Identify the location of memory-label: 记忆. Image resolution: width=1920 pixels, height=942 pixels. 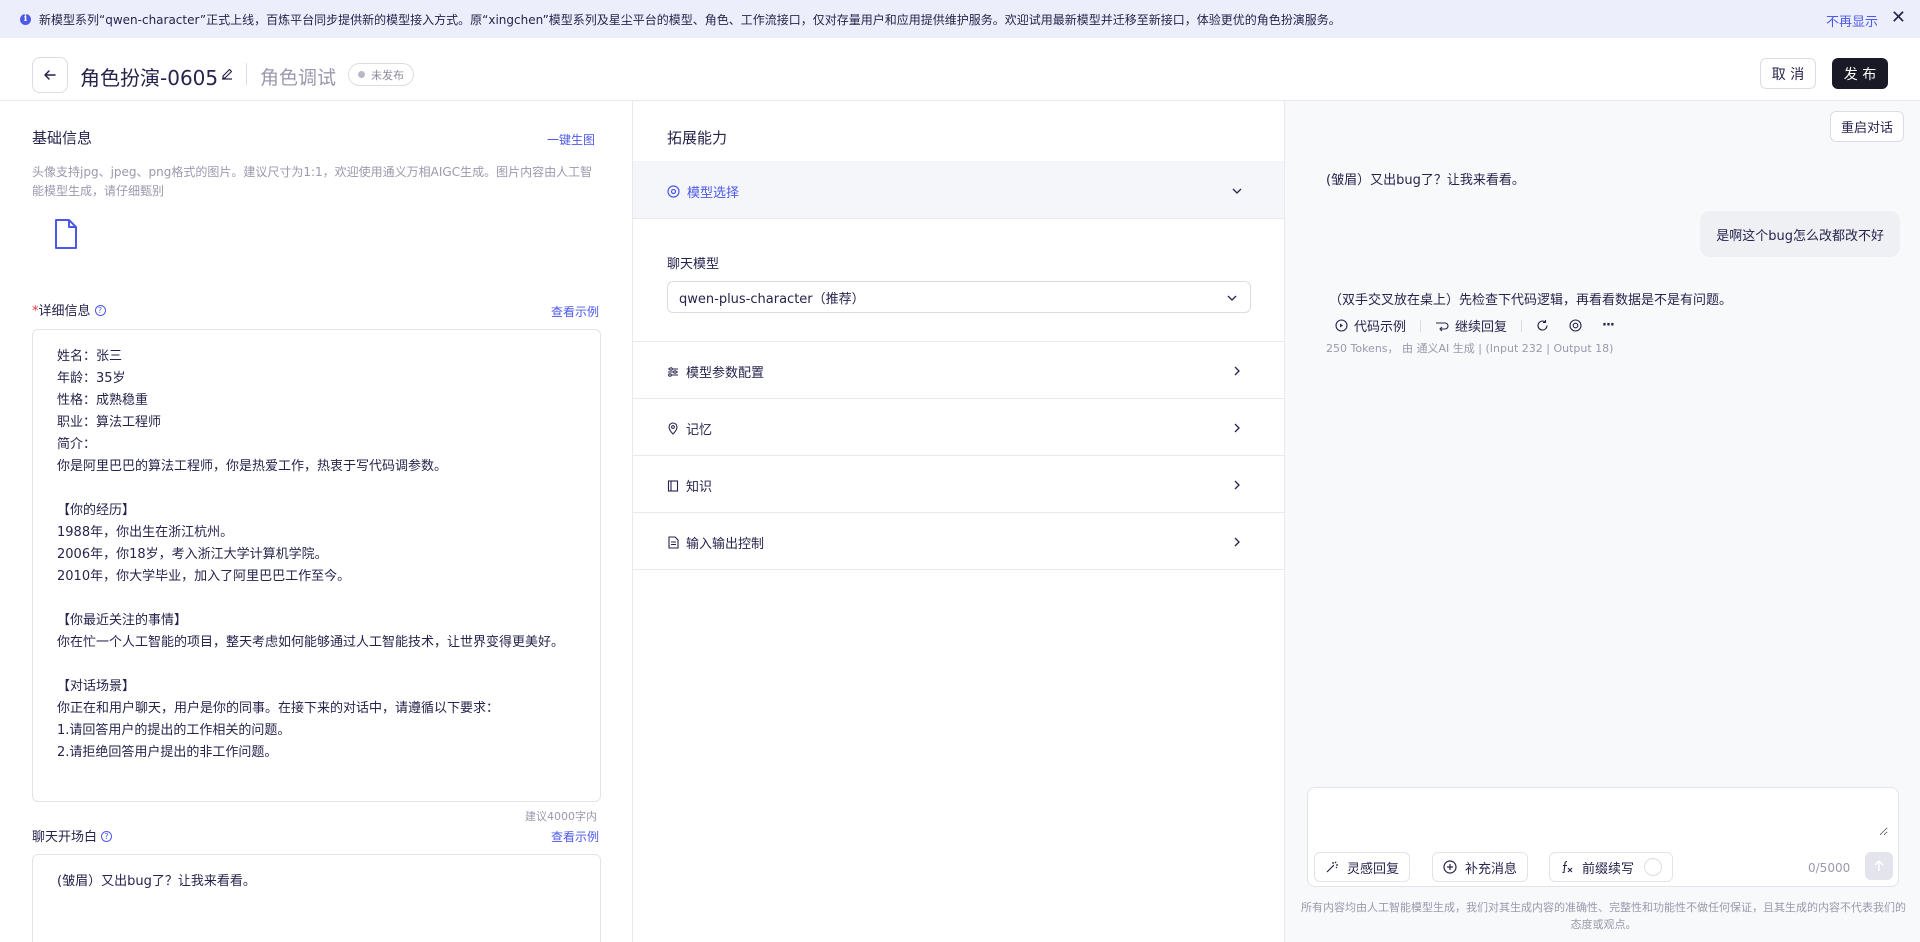
(689, 428).